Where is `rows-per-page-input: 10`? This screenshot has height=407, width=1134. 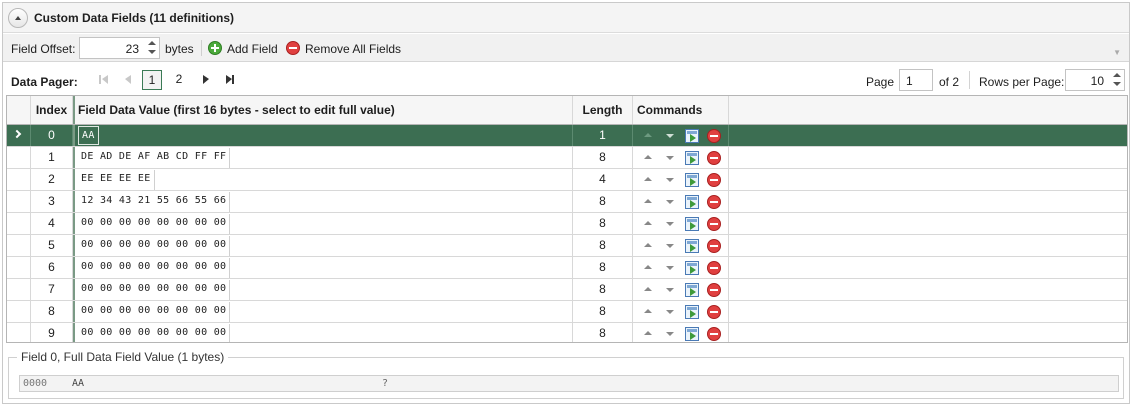
rows-per-page-input: 10 is located at coordinates (1095, 80).